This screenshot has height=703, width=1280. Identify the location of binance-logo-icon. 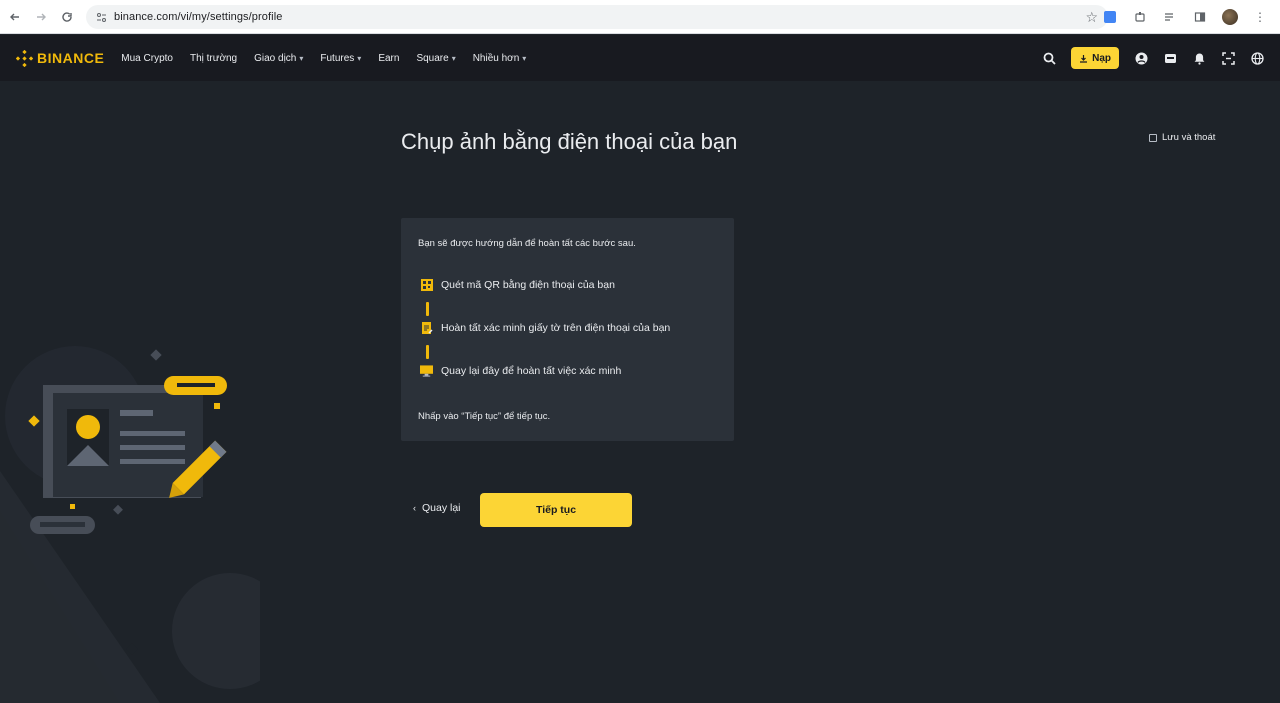
(24, 58).